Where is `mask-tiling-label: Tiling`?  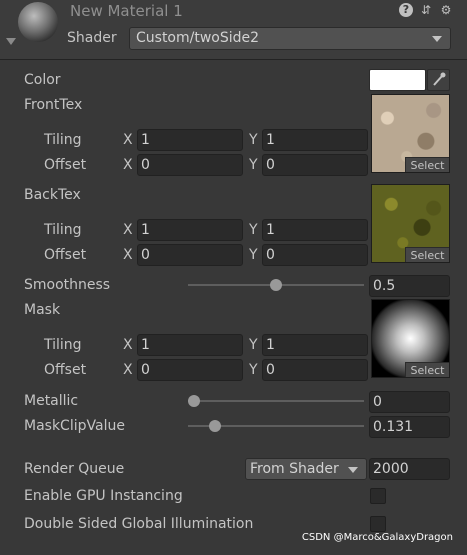 mask-tiling-label: Tiling is located at coordinates (63, 345).